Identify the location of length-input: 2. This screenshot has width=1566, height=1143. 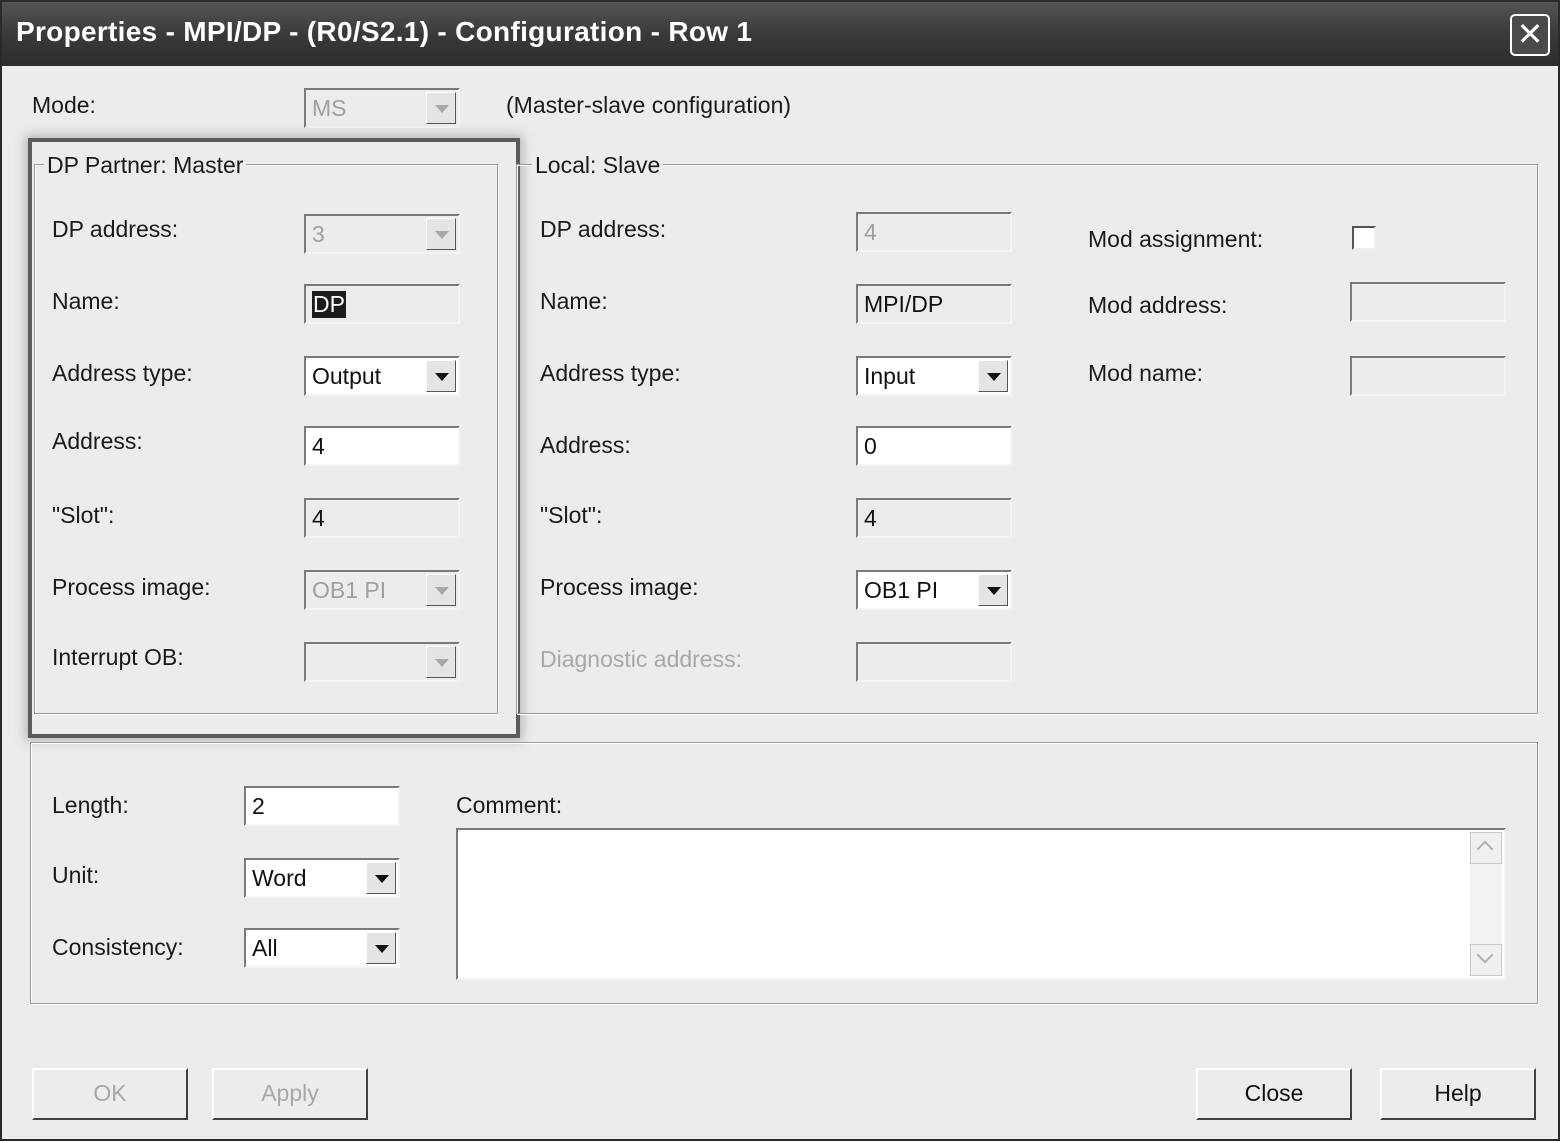
(322, 806).